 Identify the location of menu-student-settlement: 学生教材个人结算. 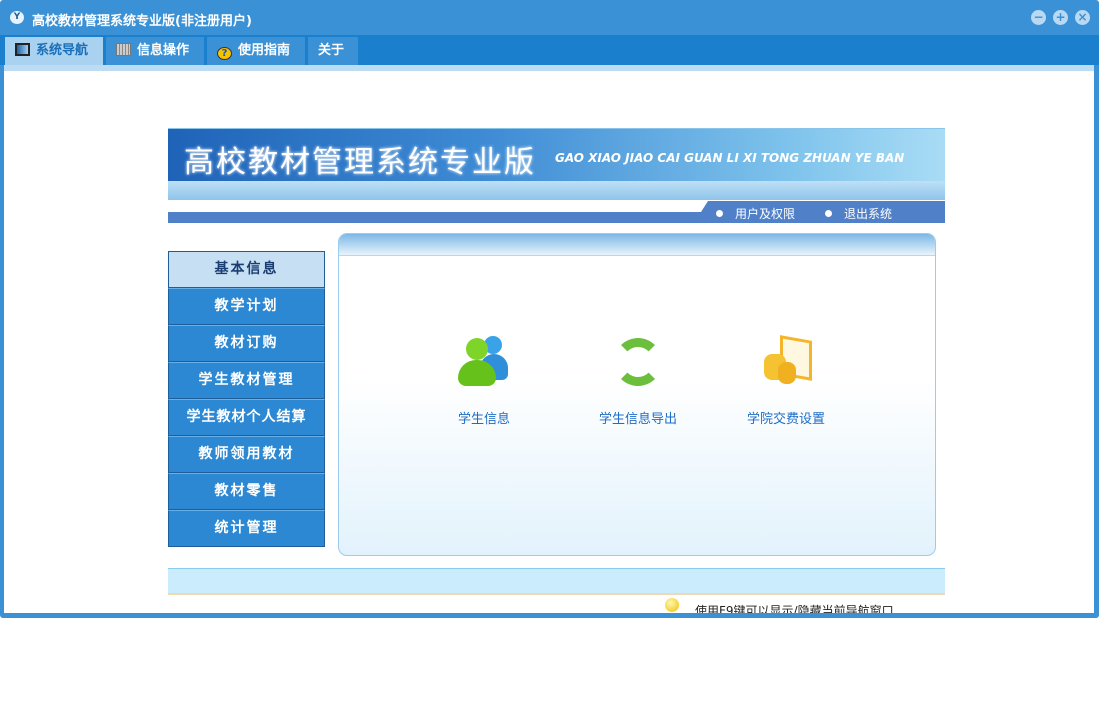
(246, 417).